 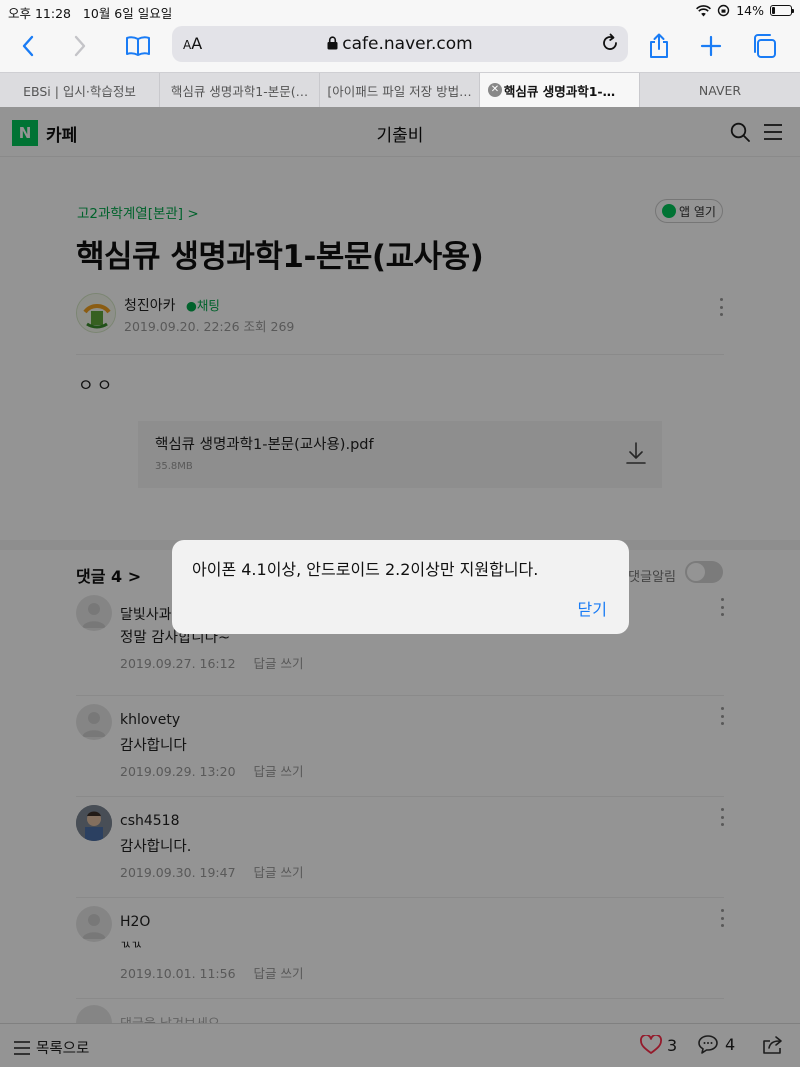 I want to click on tab-label: EBSi | 입시·학습정보, so click(x=79, y=91).